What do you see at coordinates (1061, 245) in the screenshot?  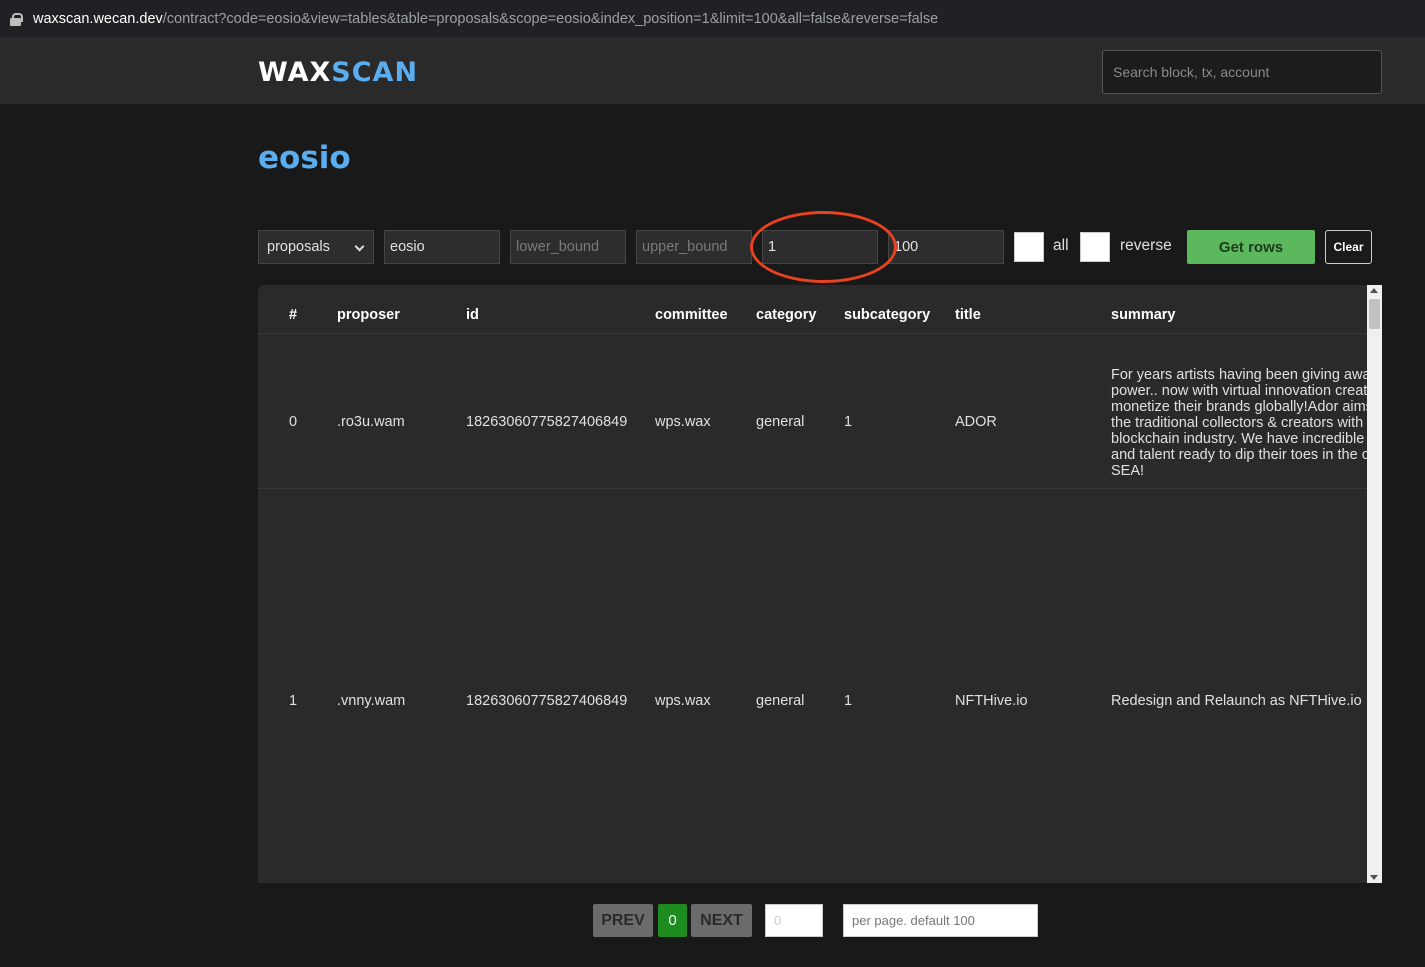 I see `all-label: all` at bounding box center [1061, 245].